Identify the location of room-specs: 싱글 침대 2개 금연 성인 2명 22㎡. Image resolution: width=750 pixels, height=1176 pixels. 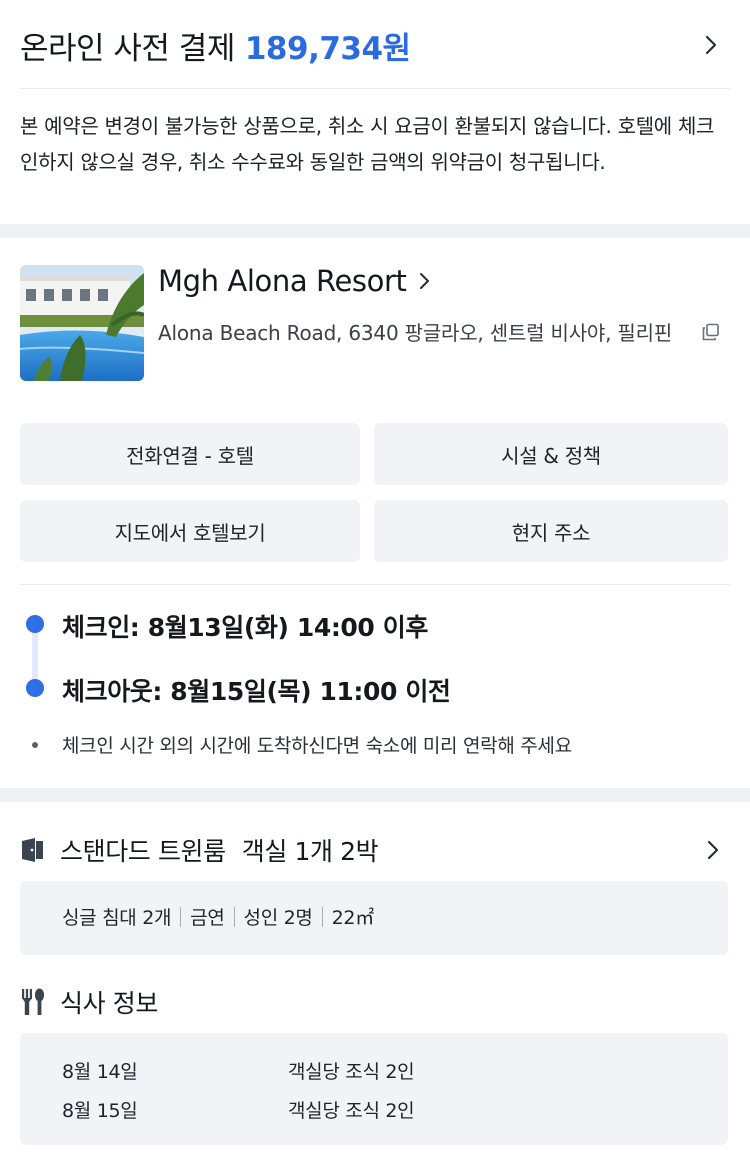
(218, 916).